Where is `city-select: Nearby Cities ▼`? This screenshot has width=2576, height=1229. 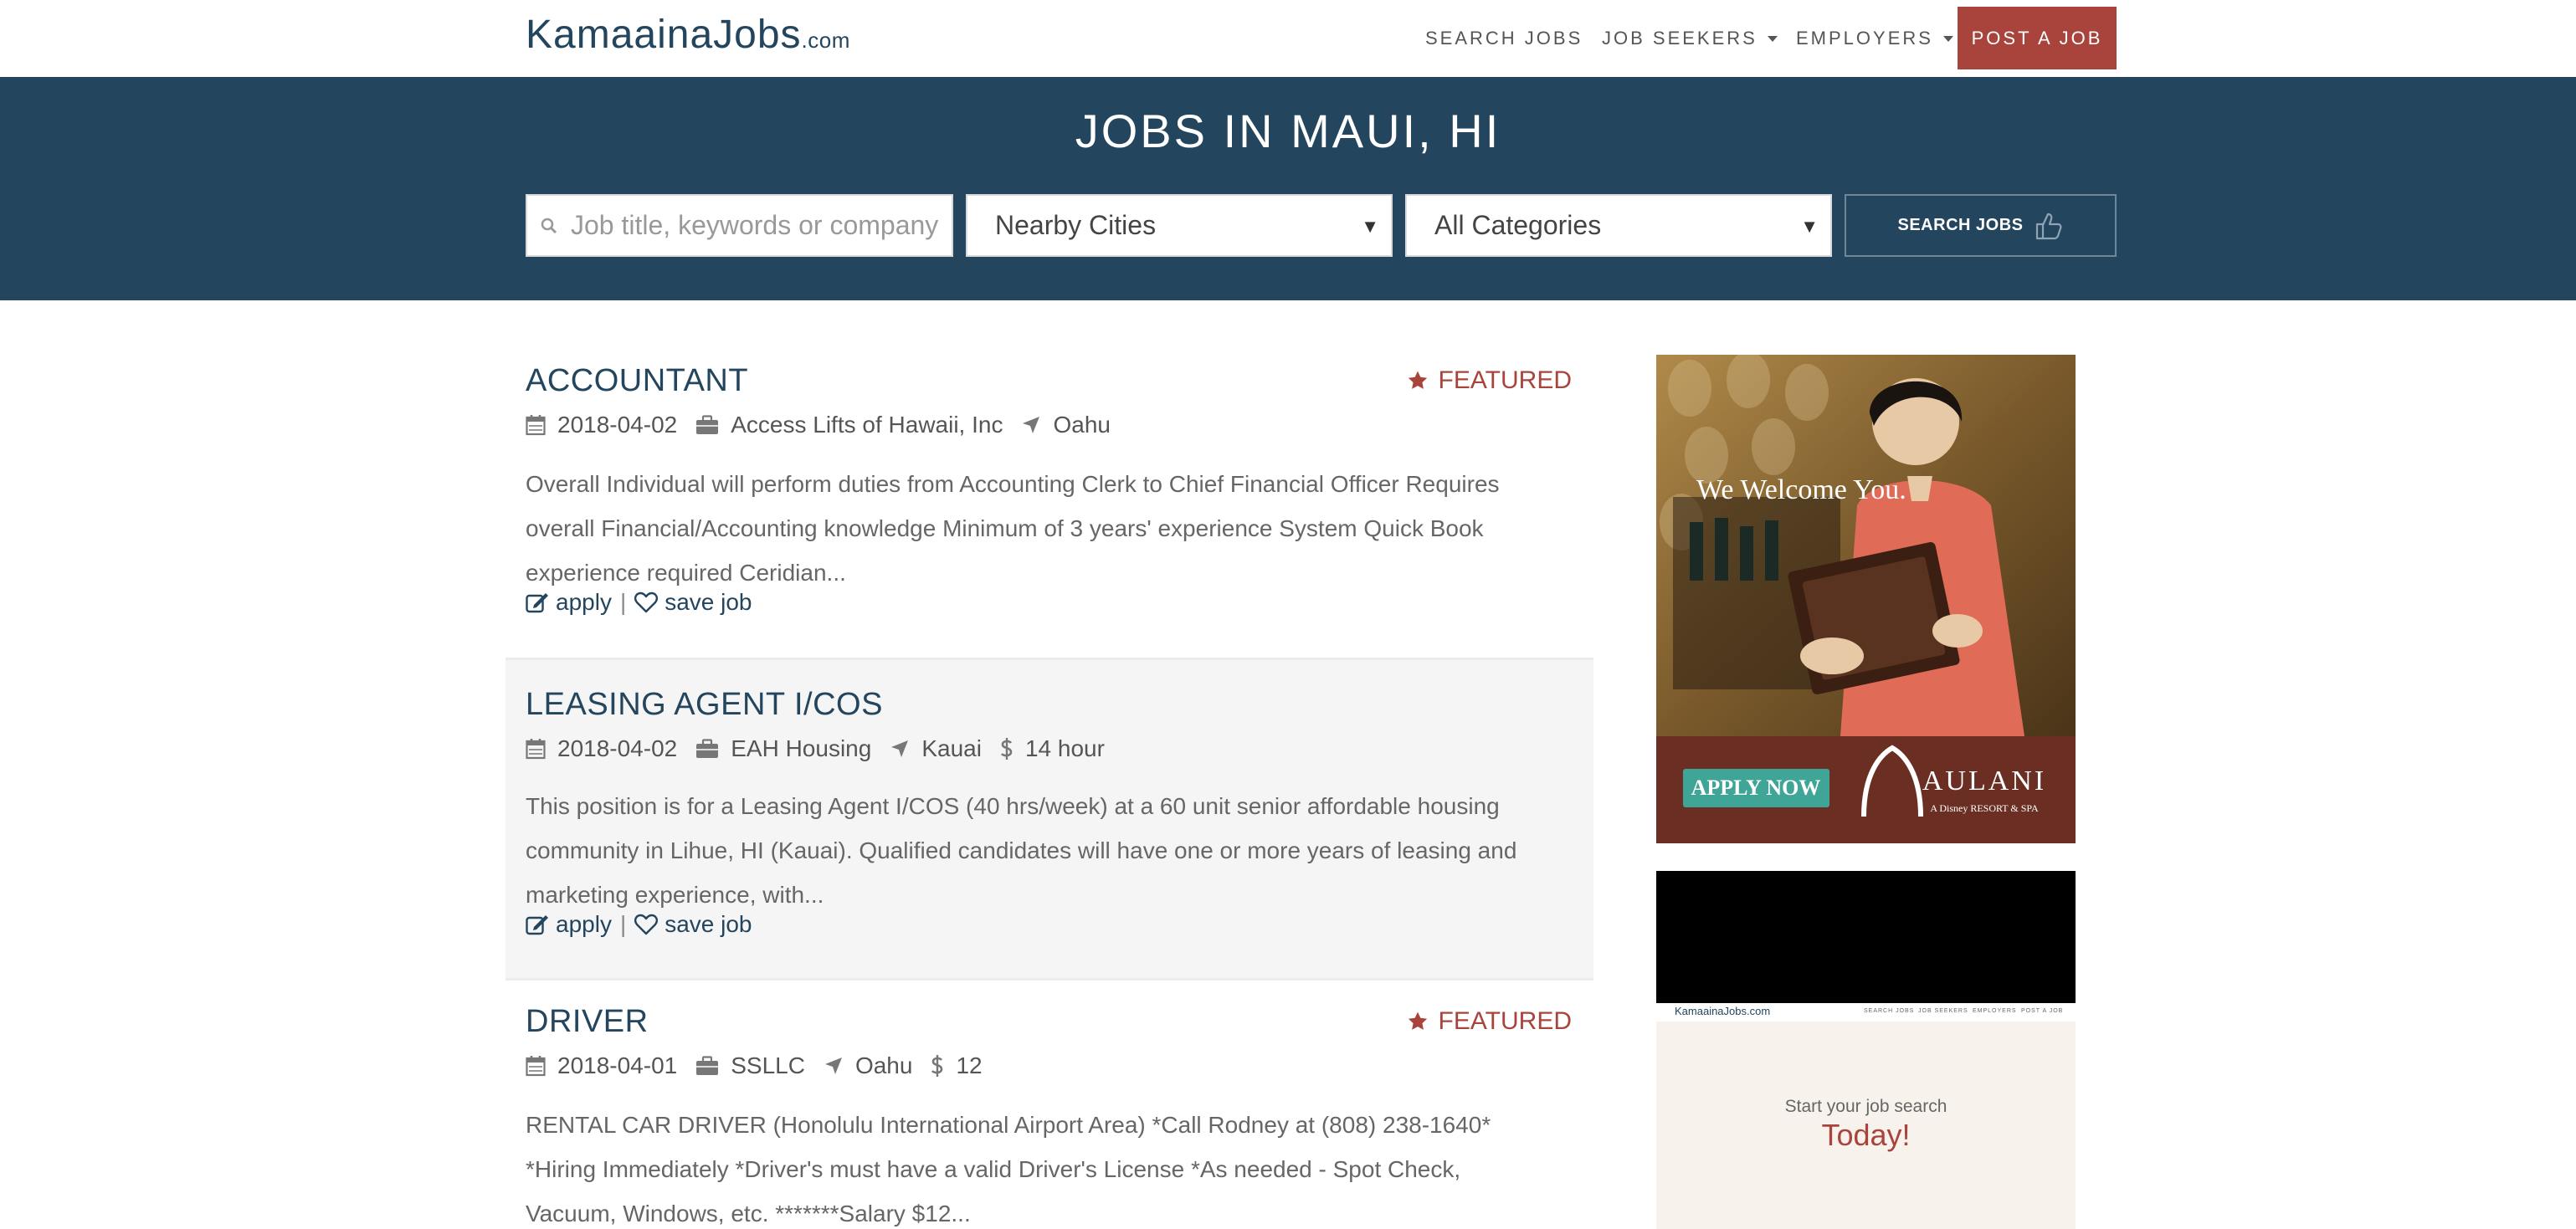 city-select: Nearby Cities ▼ is located at coordinates (1179, 226).